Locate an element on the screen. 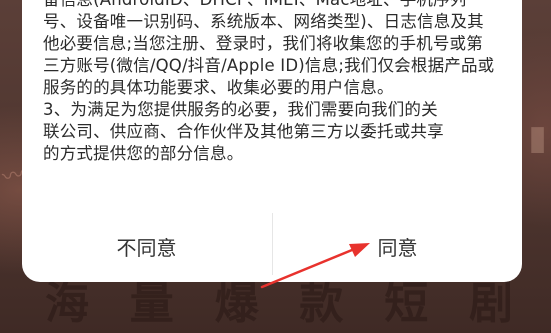  paragraph-line: 三方账号(微信/QQ/抖音/Apple ID)信息;我们仅会根据产品或 is located at coordinates (269, 65).